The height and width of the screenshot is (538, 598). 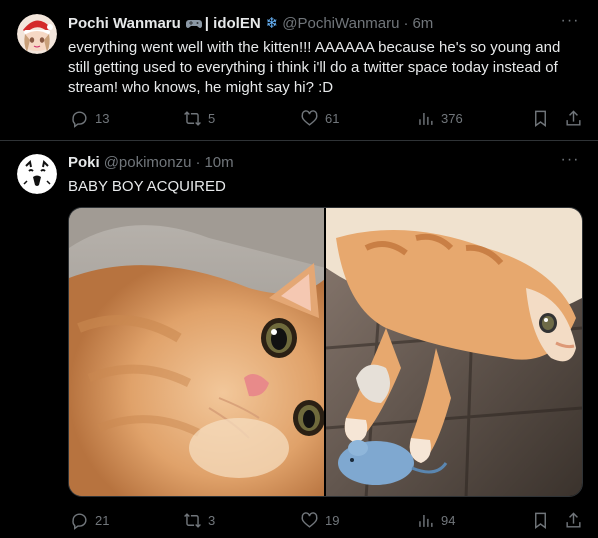 I want to click on tweet-text: BABY BOY ACQUIRED, so click(x=147, y=186).